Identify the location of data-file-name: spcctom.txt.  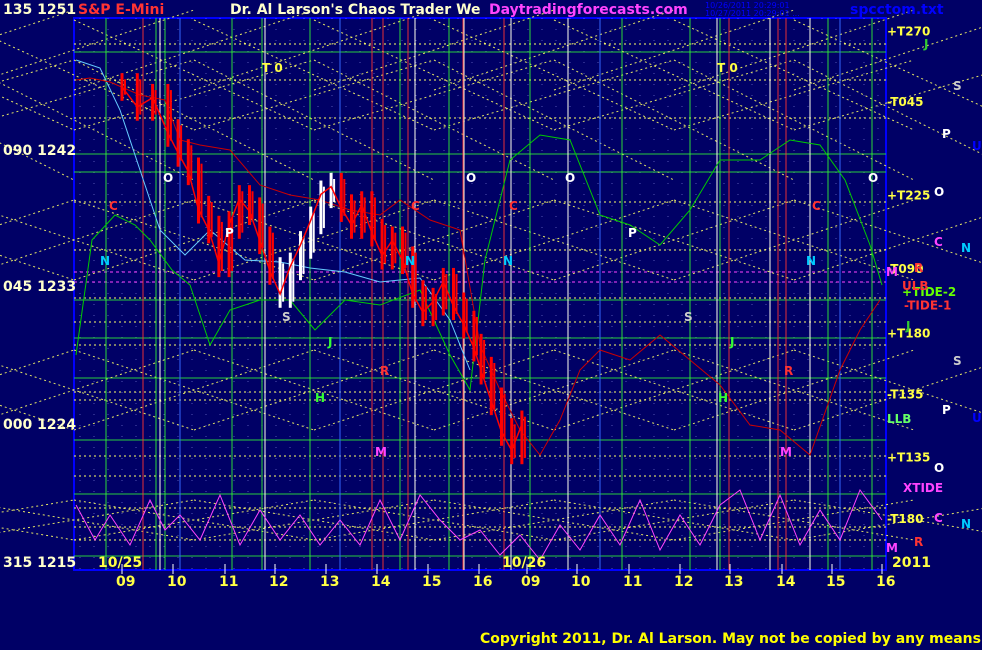
(897, 10).